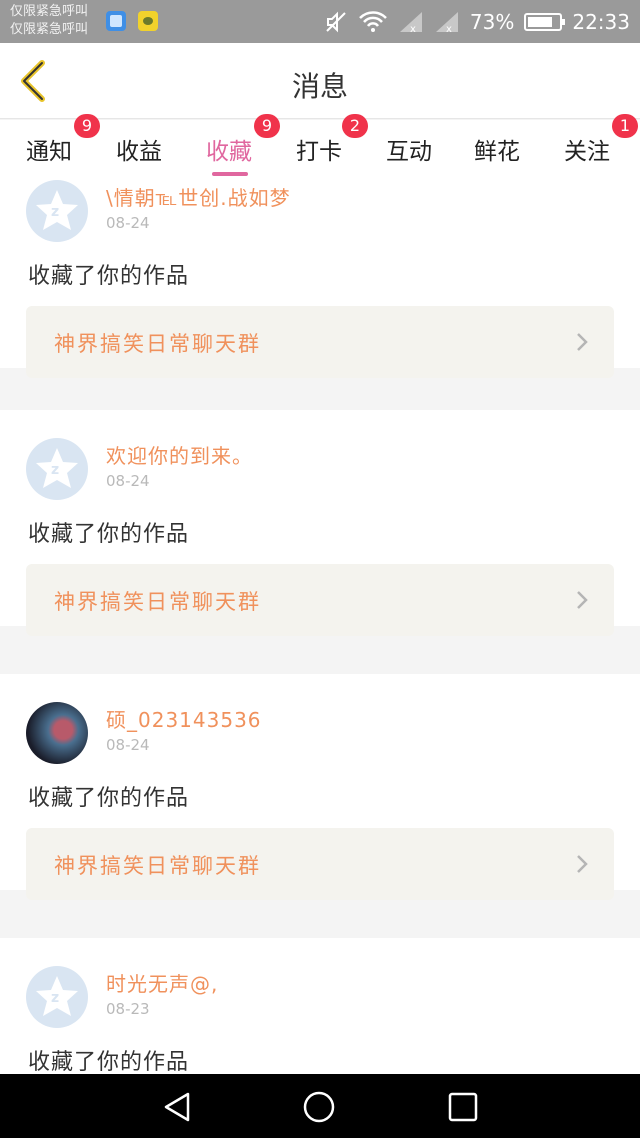 Image resolution: width=640 pixels, height=1138 pixels. I want to click on tab-bar: 通知 9 收益 收藏 9 打卡 2 互动 鲜花 关注 1, so click(320, 145).